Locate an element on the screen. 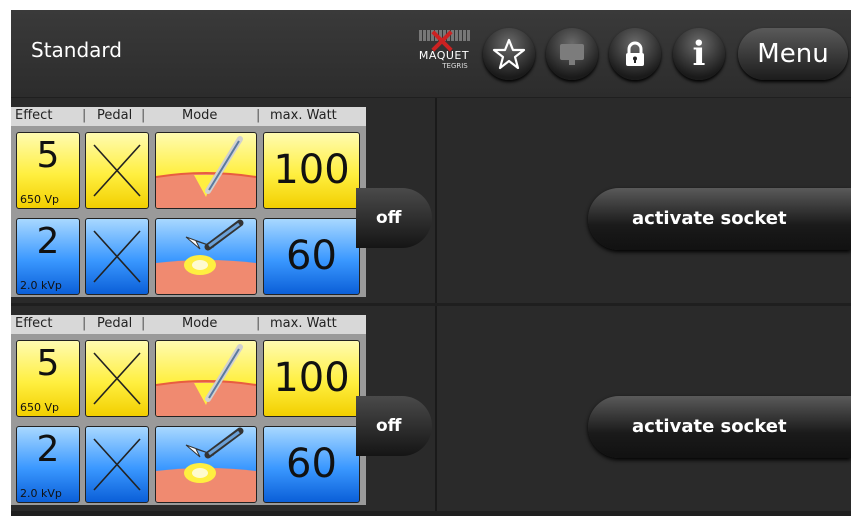  lock-icon is located at coordinates (635, 53).